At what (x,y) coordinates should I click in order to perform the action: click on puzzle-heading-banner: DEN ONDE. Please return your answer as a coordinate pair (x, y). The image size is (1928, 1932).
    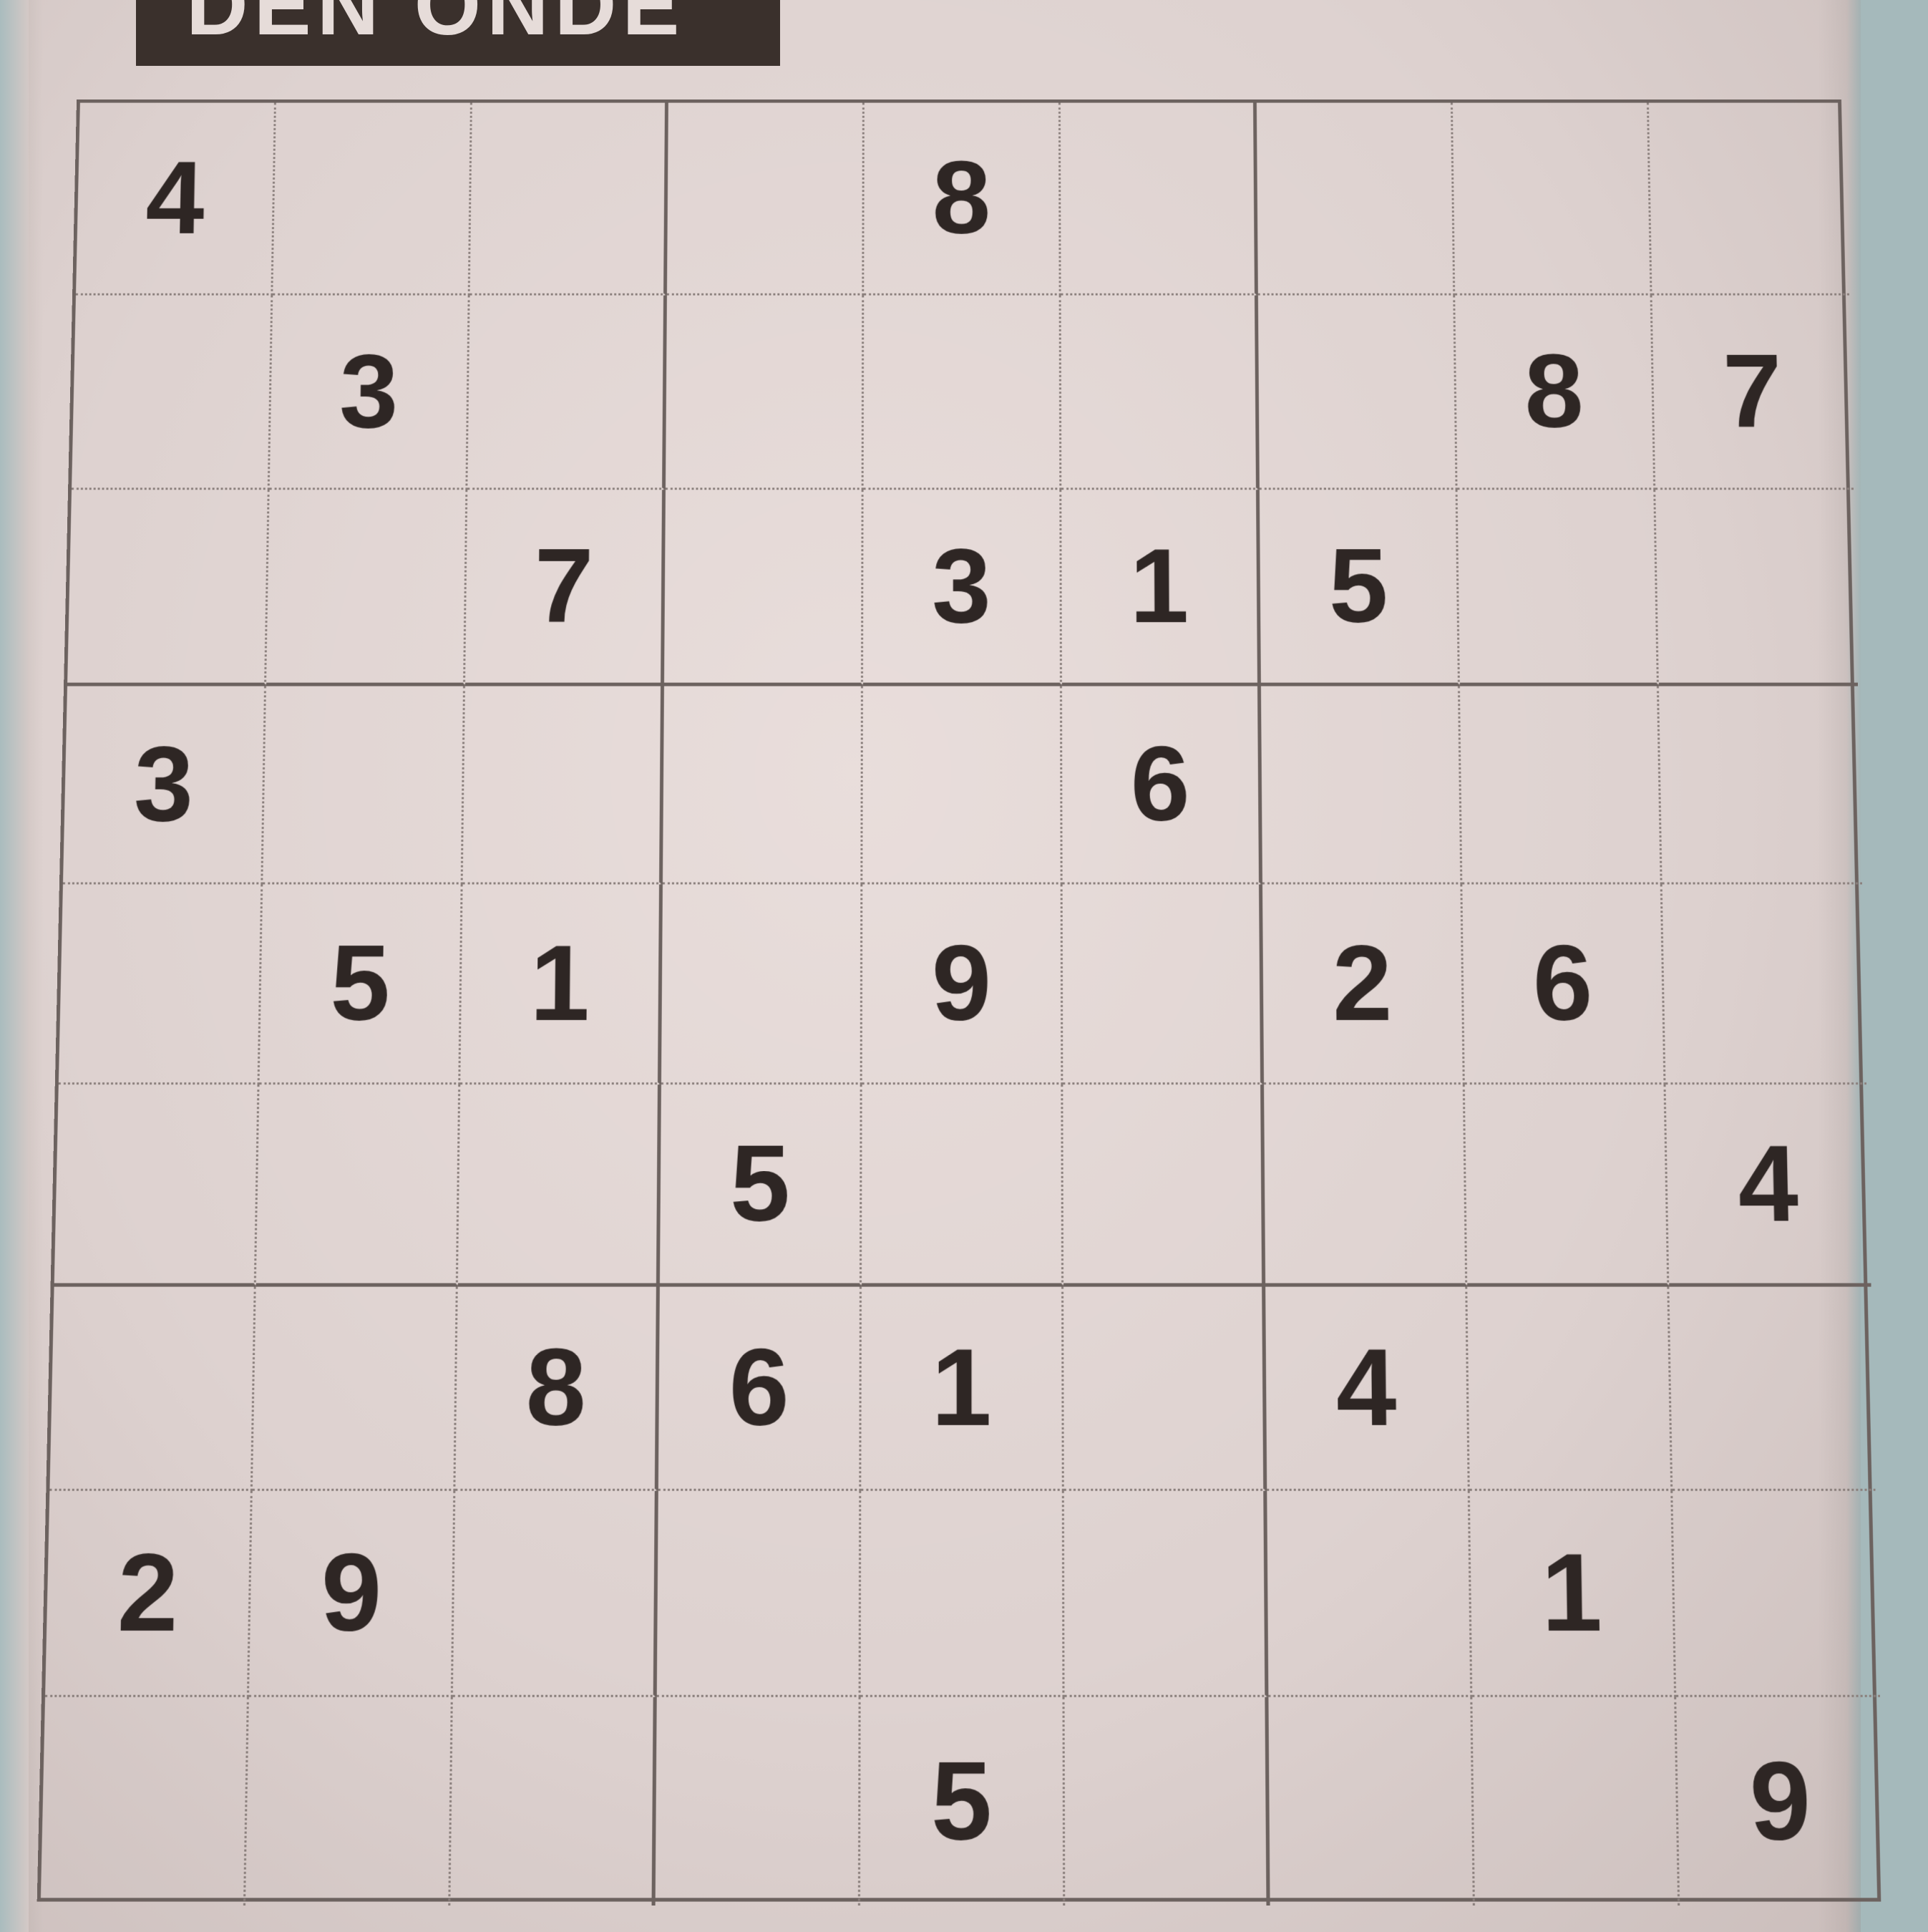
    Looking at the image, I should click on (458, 33).